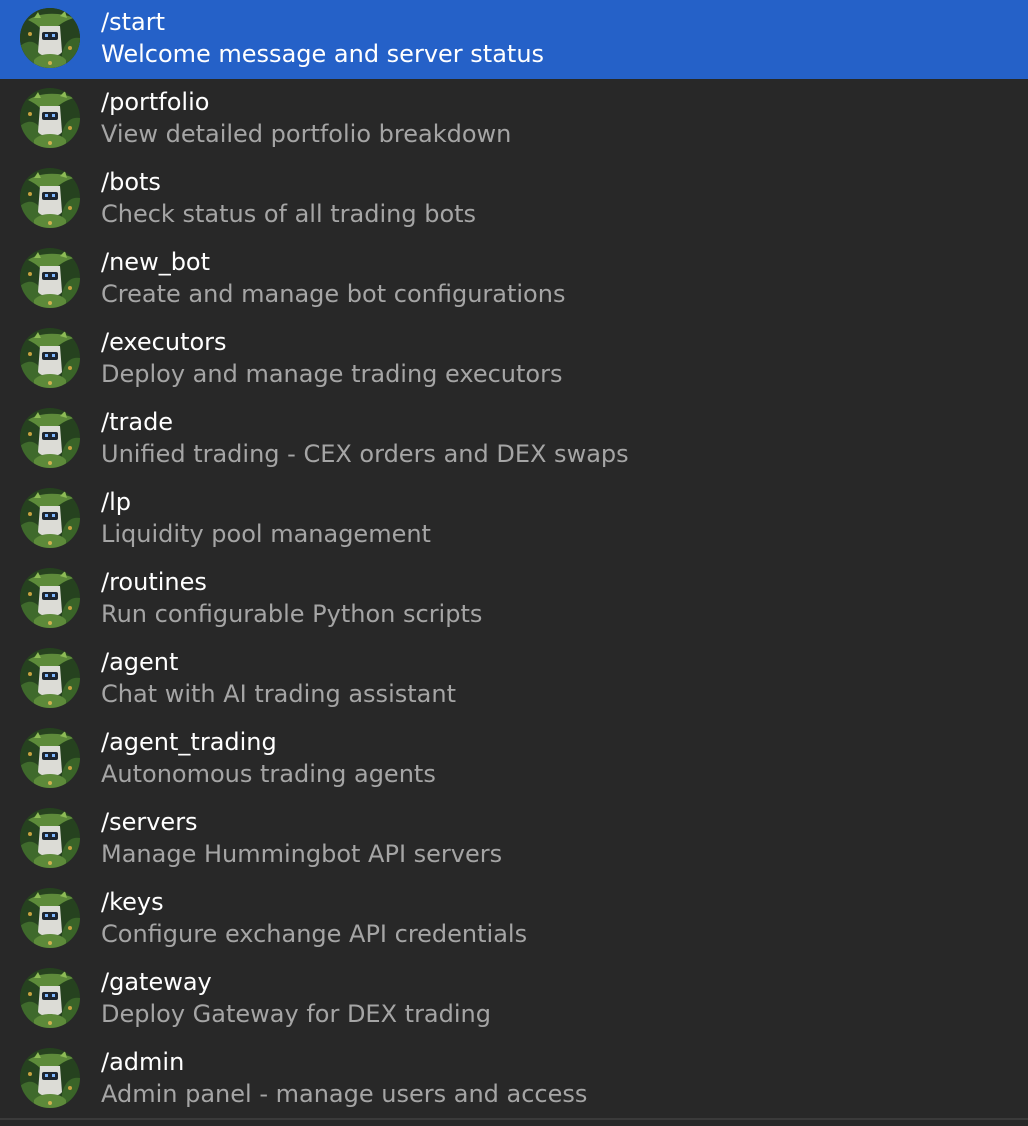 This screenshot has height=1126, width=1028. What do you see at coordinates (514, 839) in the screenshot?
I see `command-item-servers: /servers Manage Hummingbot API servers` at bounding box center [514, 839].